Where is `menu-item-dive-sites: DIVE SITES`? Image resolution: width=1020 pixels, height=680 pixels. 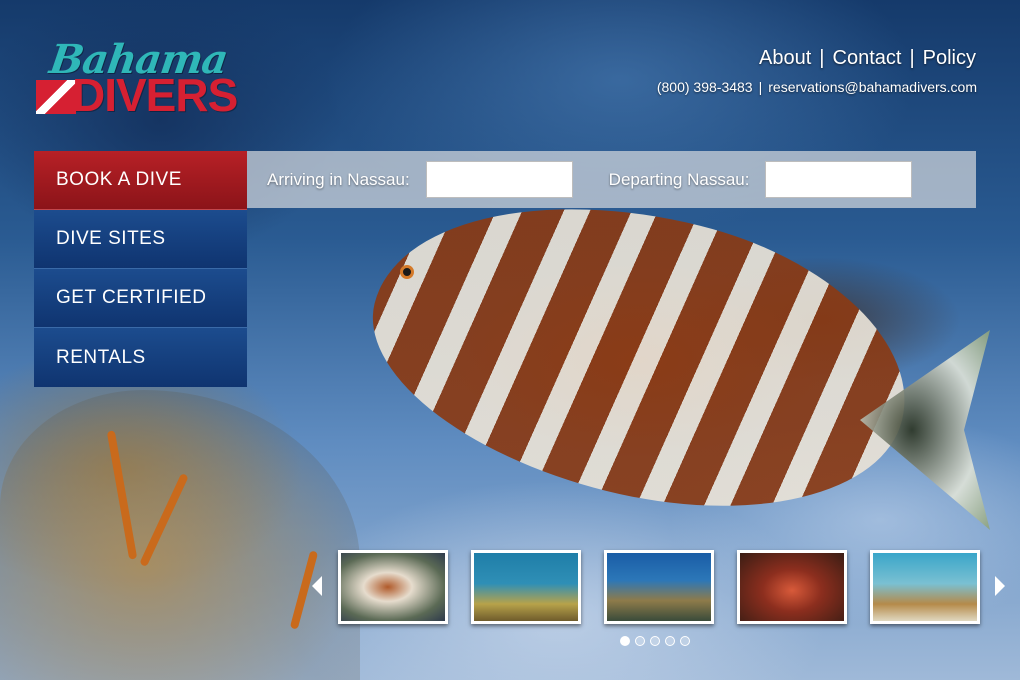 menu-item-dive-sites: DIVE SITES is located at coordinates (140, 239).